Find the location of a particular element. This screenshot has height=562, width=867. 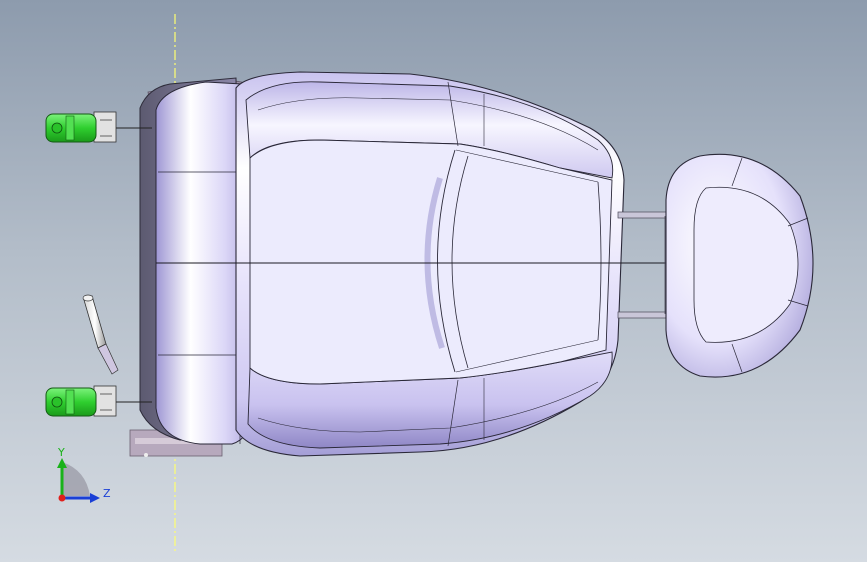

triad-y-arrow-icon is located at coordinates (62, 463).